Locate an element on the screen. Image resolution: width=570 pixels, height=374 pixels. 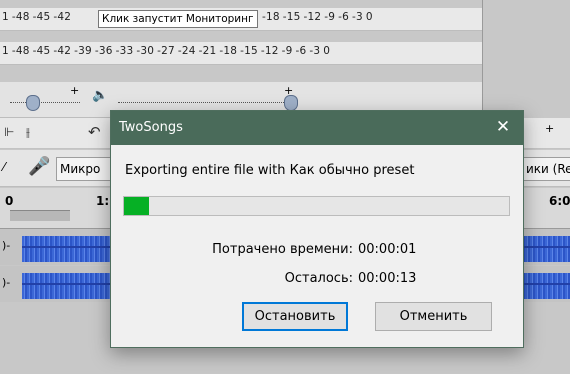
elapsed-label: Потрачено времени: is located at coordinates (282, 249).